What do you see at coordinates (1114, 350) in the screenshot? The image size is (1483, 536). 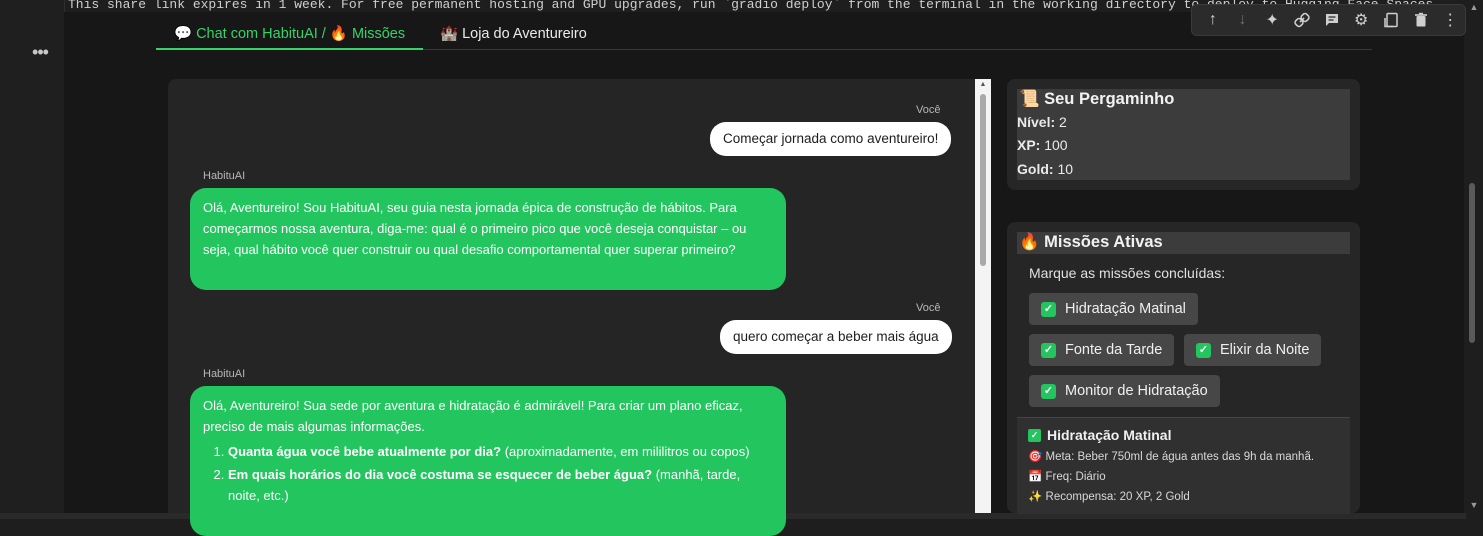 I see `mission-label: Fonte da Tarde` at bounding box center [1114, 350].